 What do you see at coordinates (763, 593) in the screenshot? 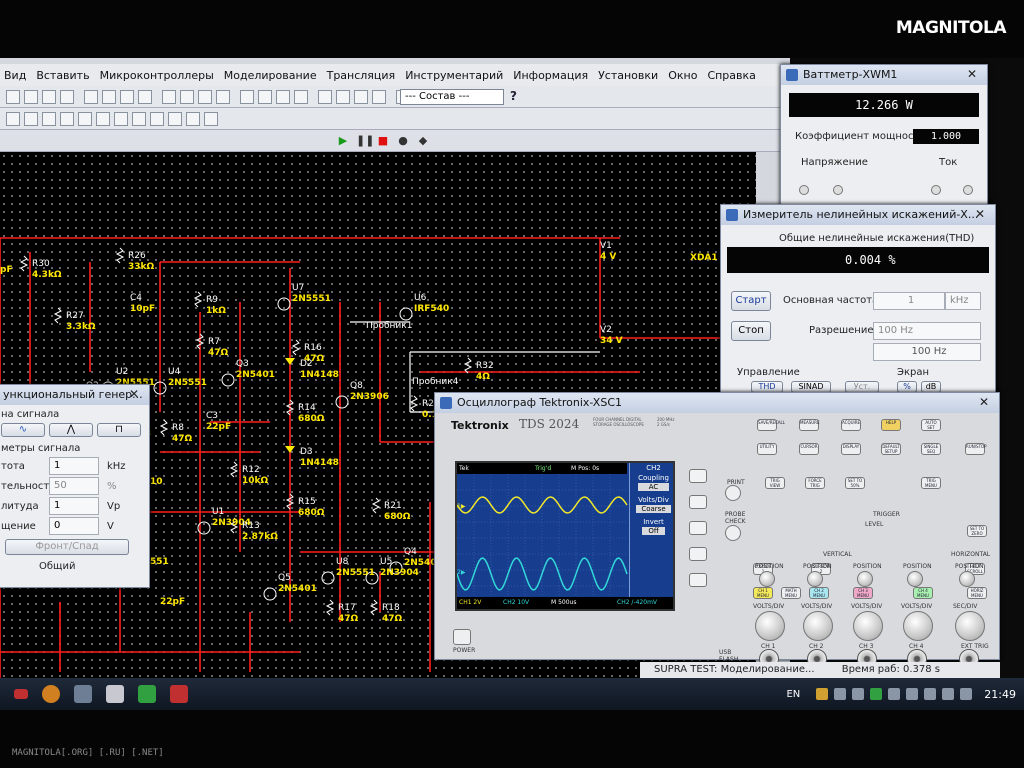
I see `scope-button-ch-1-menu: CH 1 MENU` at bounding box center [763, 593].